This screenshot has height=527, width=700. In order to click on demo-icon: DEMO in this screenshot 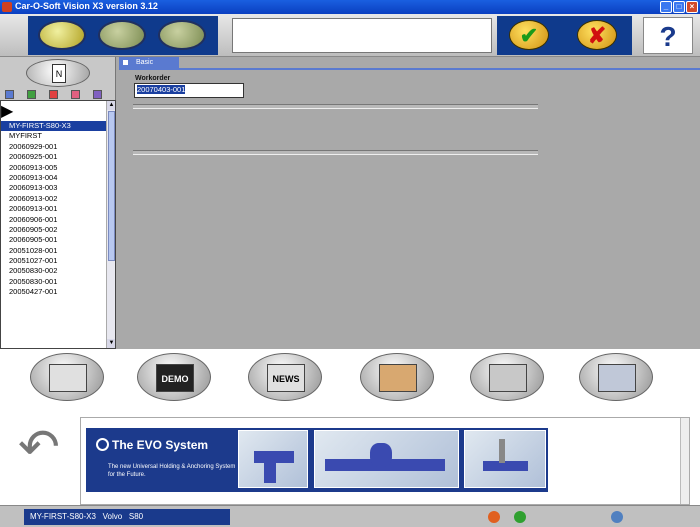, I will do `click(175, 378)`.